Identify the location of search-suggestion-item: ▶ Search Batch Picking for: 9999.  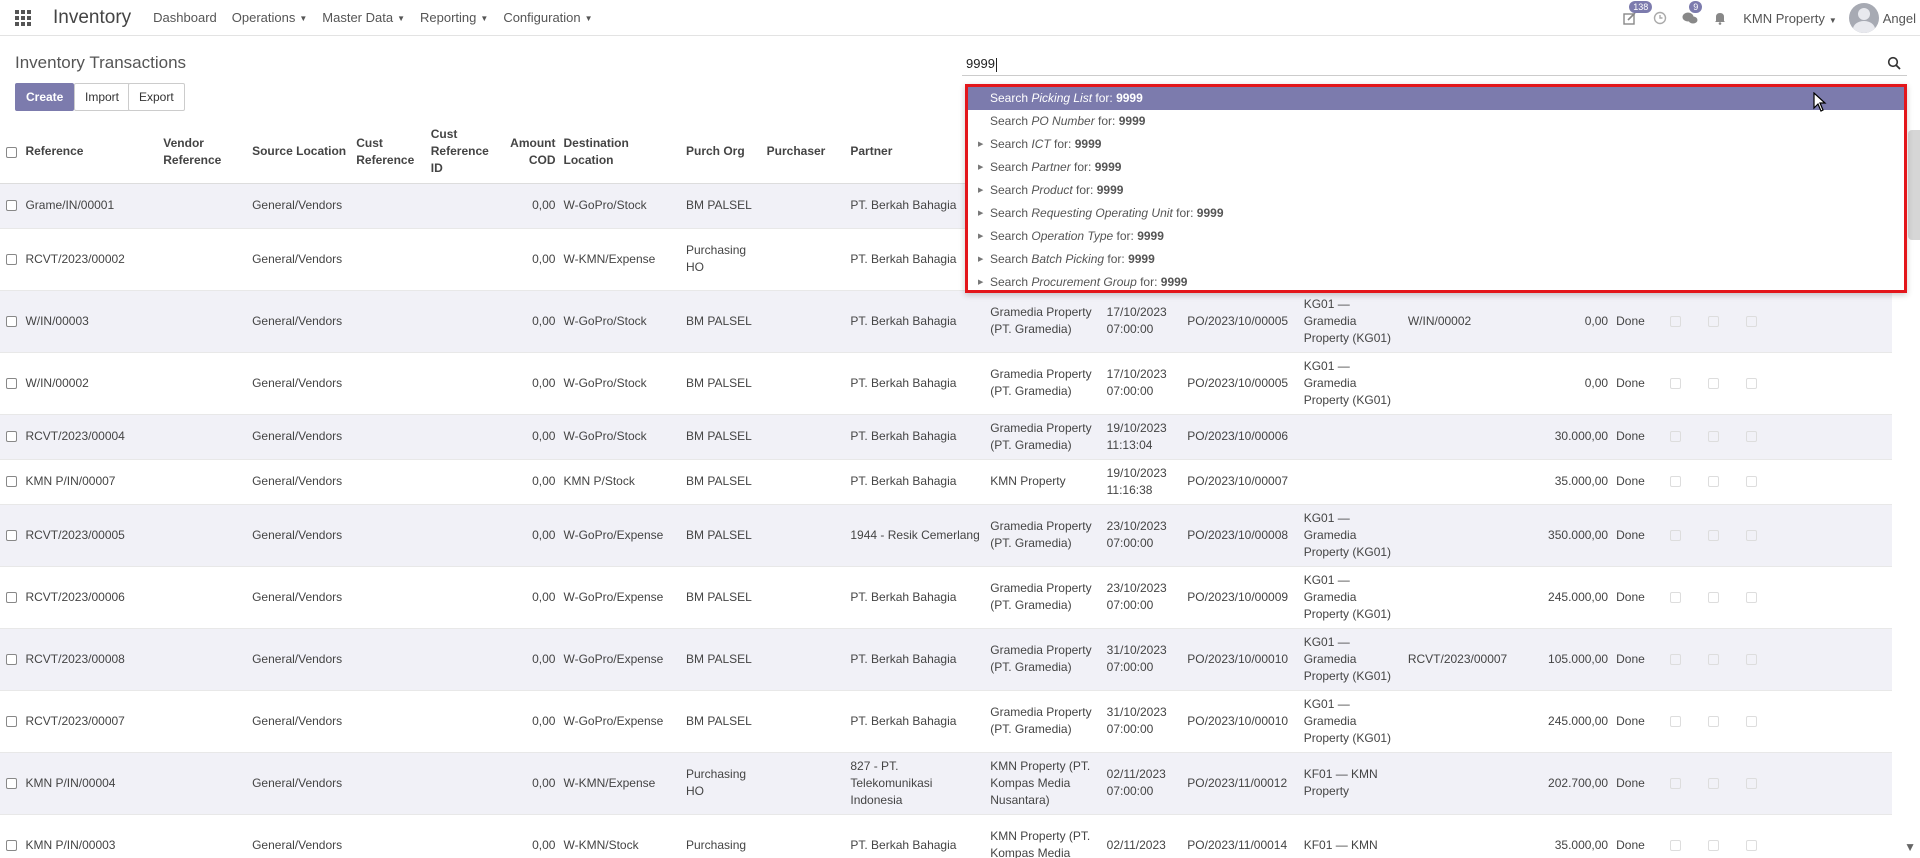
(1436, 259).